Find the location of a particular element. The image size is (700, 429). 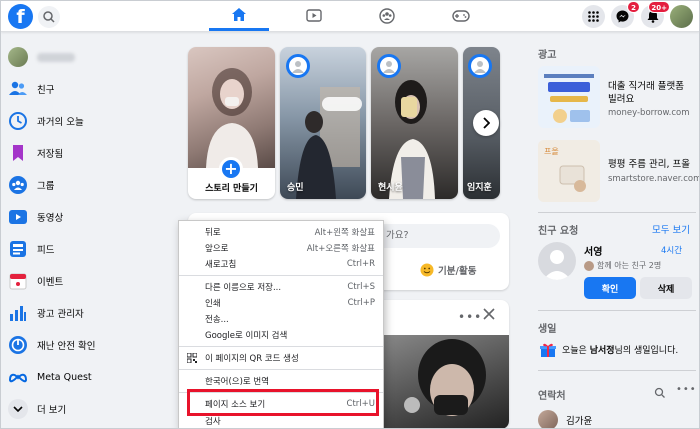

stories-next-button is located at coordinates (486, 123).